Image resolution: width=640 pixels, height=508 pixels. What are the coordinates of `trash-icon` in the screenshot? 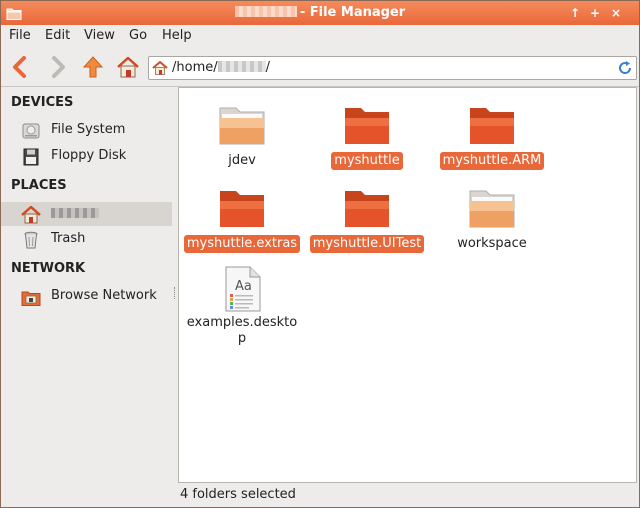 It's located at (31, 240).